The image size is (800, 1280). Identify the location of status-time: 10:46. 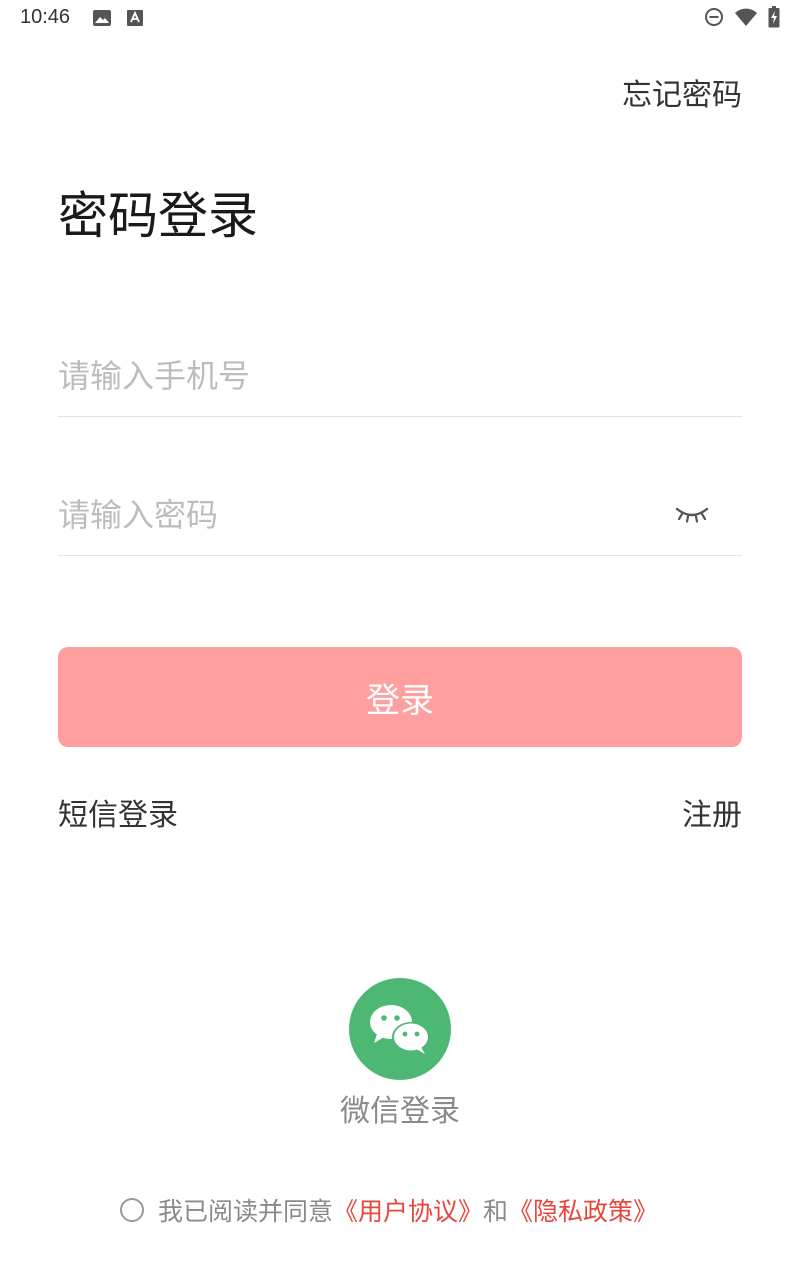
(45, 17).